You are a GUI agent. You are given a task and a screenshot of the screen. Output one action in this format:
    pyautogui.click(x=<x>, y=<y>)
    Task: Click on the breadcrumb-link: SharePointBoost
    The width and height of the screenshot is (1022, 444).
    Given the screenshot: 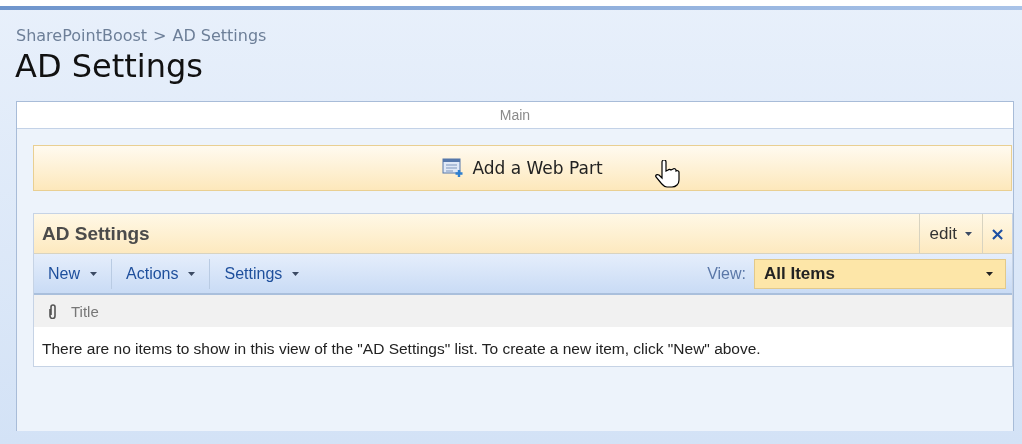 What is the action you would take?
    pyautogui.click(x=82, y=35)
    